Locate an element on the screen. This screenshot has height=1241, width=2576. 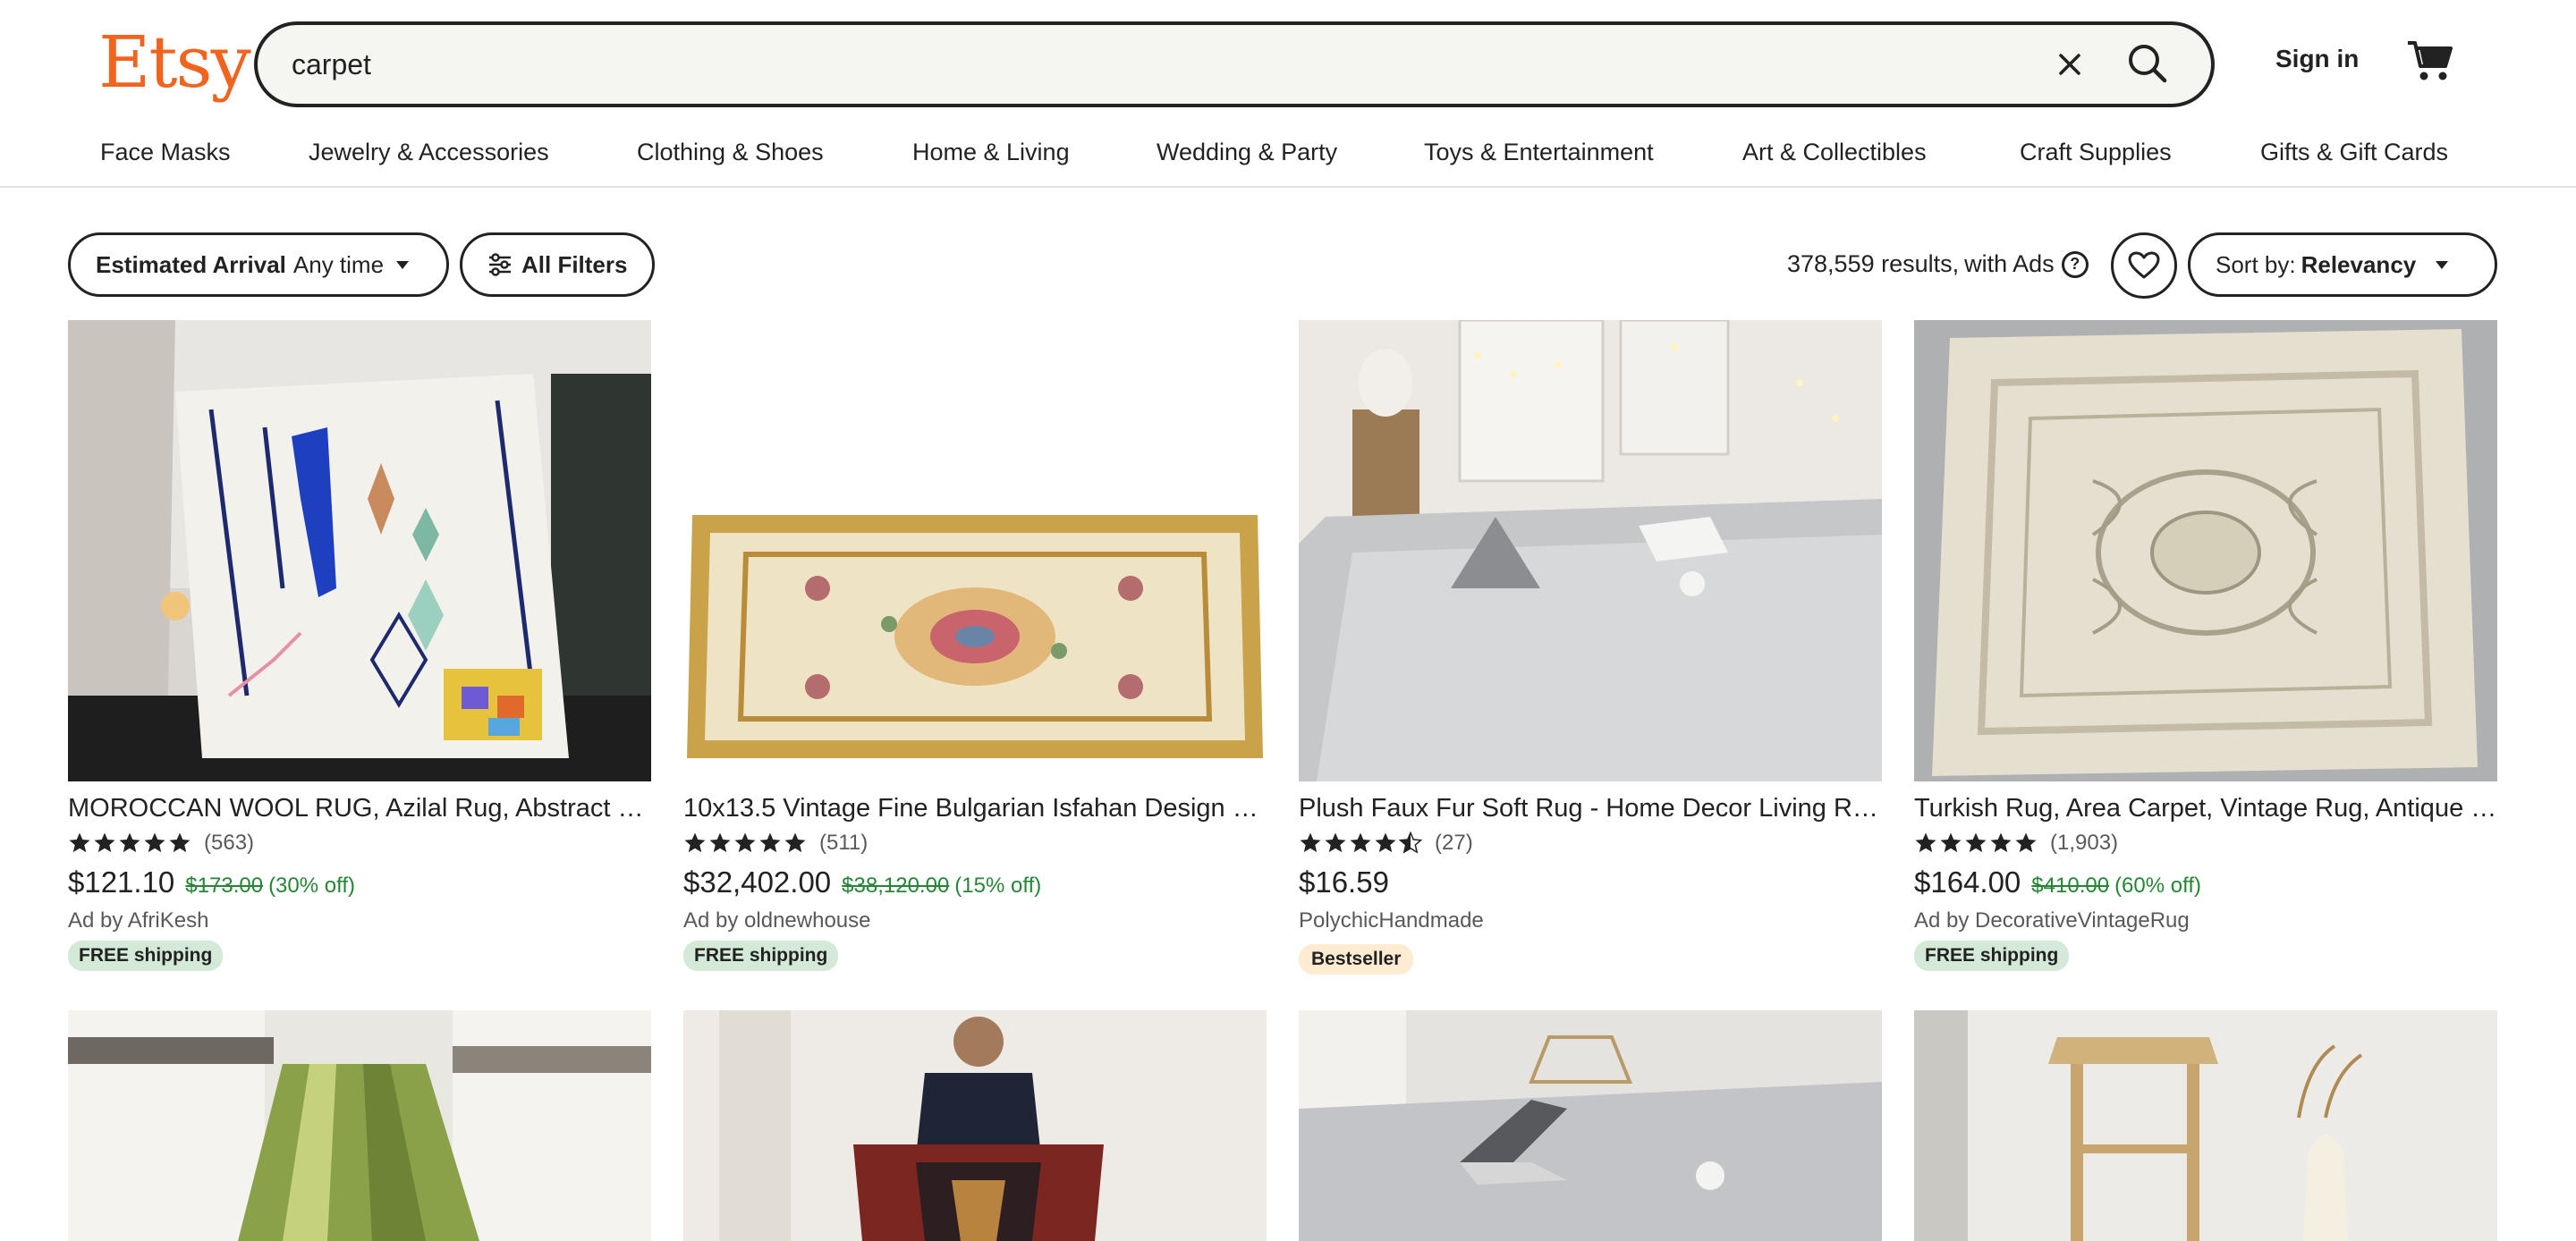
etsy-logo: Etsy is located at coordinates (174, 62).